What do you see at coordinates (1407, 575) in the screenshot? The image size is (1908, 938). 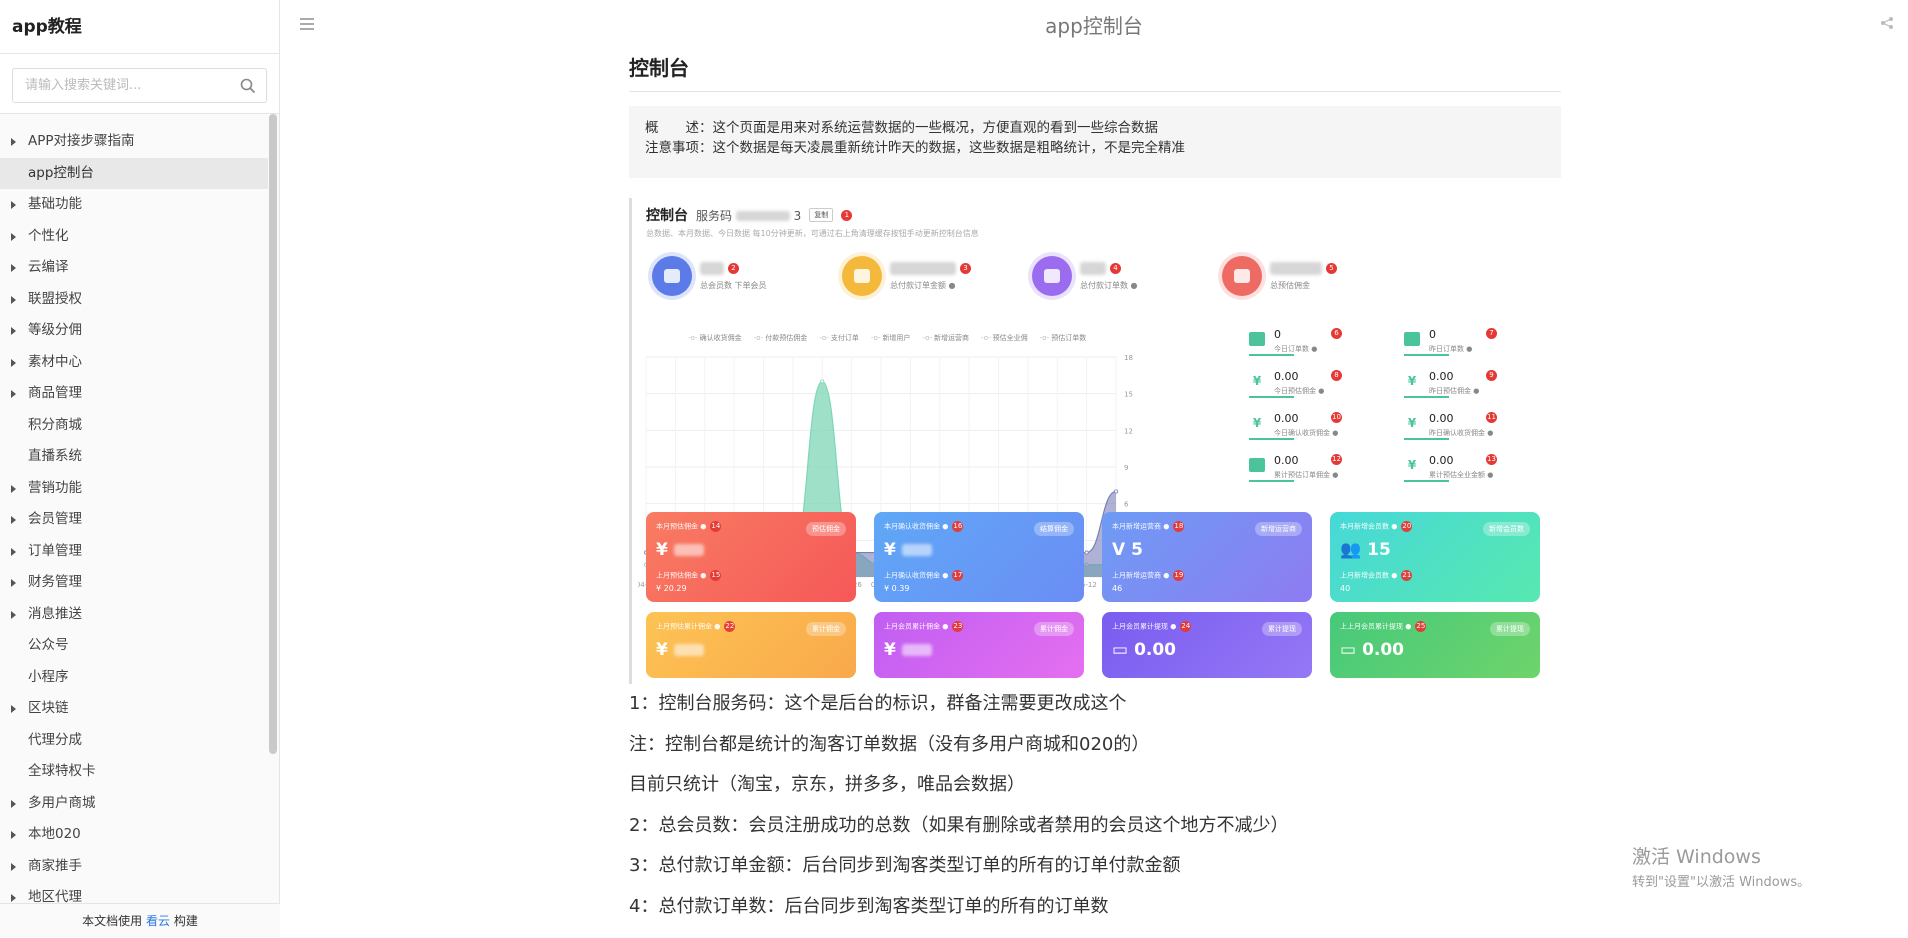 I see `callout-badge: 21` at bounding box center [1407, 575].